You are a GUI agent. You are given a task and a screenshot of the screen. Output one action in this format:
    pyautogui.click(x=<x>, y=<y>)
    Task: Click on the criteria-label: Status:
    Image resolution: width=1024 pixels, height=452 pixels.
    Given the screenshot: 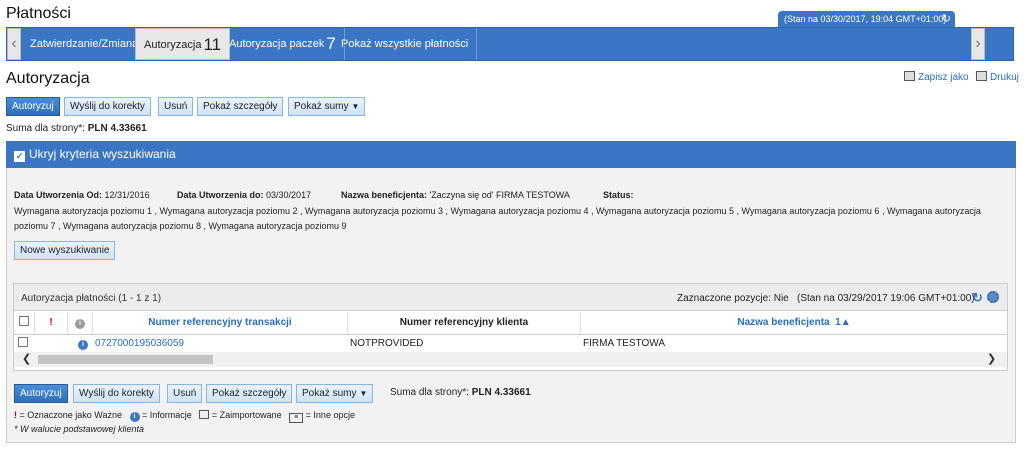 What is the action you would take?
    pyautogui.click(x=618, y=195)
    